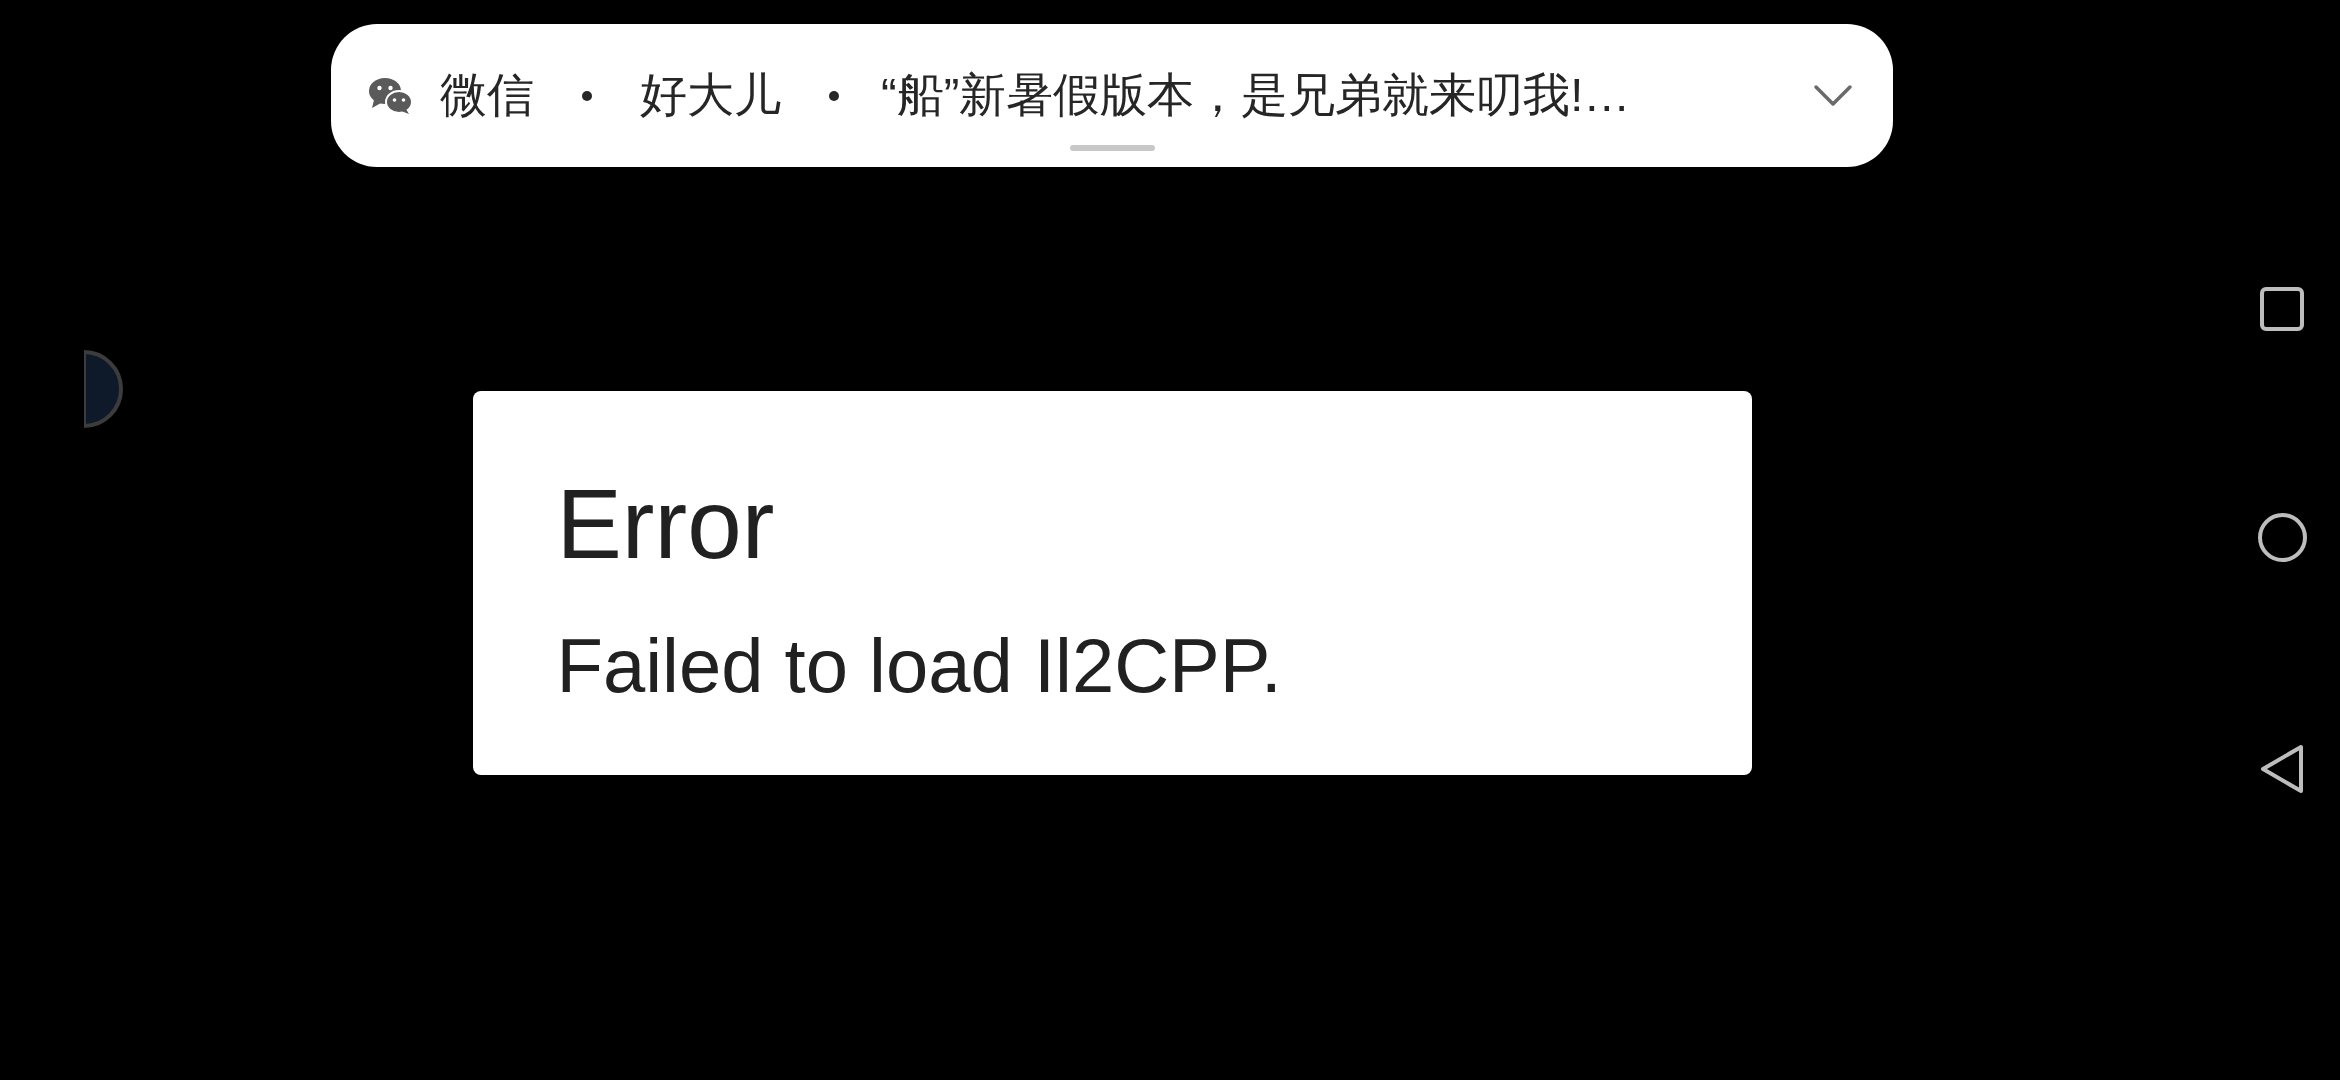 This screenshot has width=2340, height=1080. What do you see at coordinates (390, 95) in the screenshot?
I see `chat-bubbles-icon` at bounding box center [390, 95].